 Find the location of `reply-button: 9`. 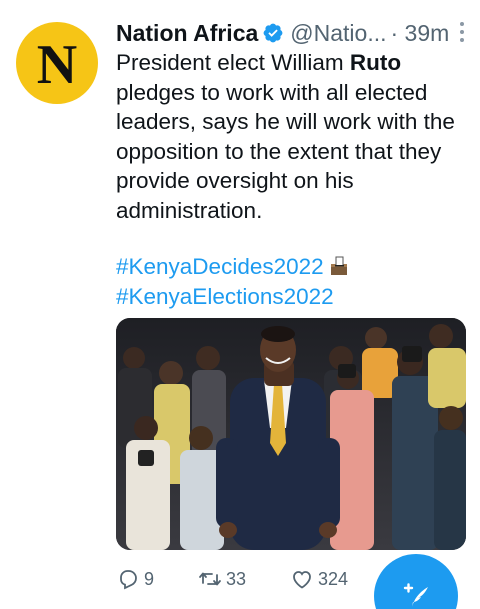

reply-button: 9 is located at coordinates (157, 579).